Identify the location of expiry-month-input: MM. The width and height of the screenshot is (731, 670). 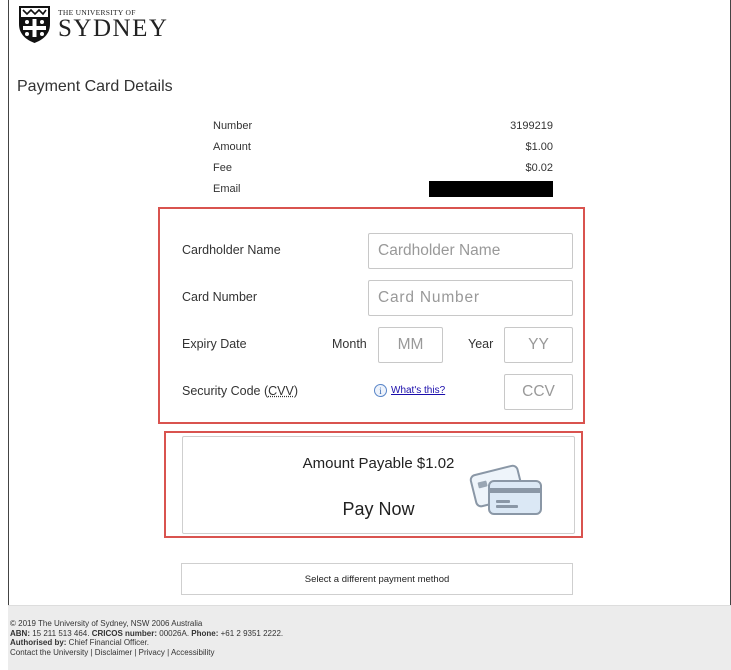
(410, 345).